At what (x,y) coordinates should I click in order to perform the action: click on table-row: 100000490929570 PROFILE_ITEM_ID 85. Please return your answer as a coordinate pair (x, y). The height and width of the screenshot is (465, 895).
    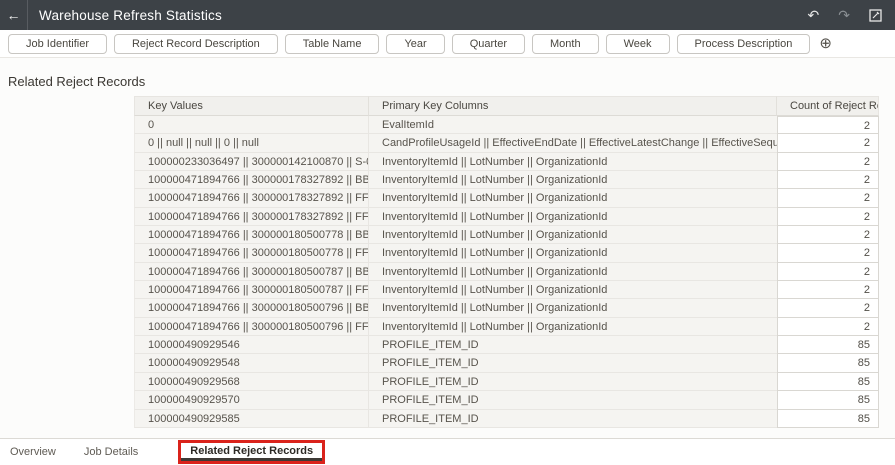
    Looking at the image, I should click on (506, 400).